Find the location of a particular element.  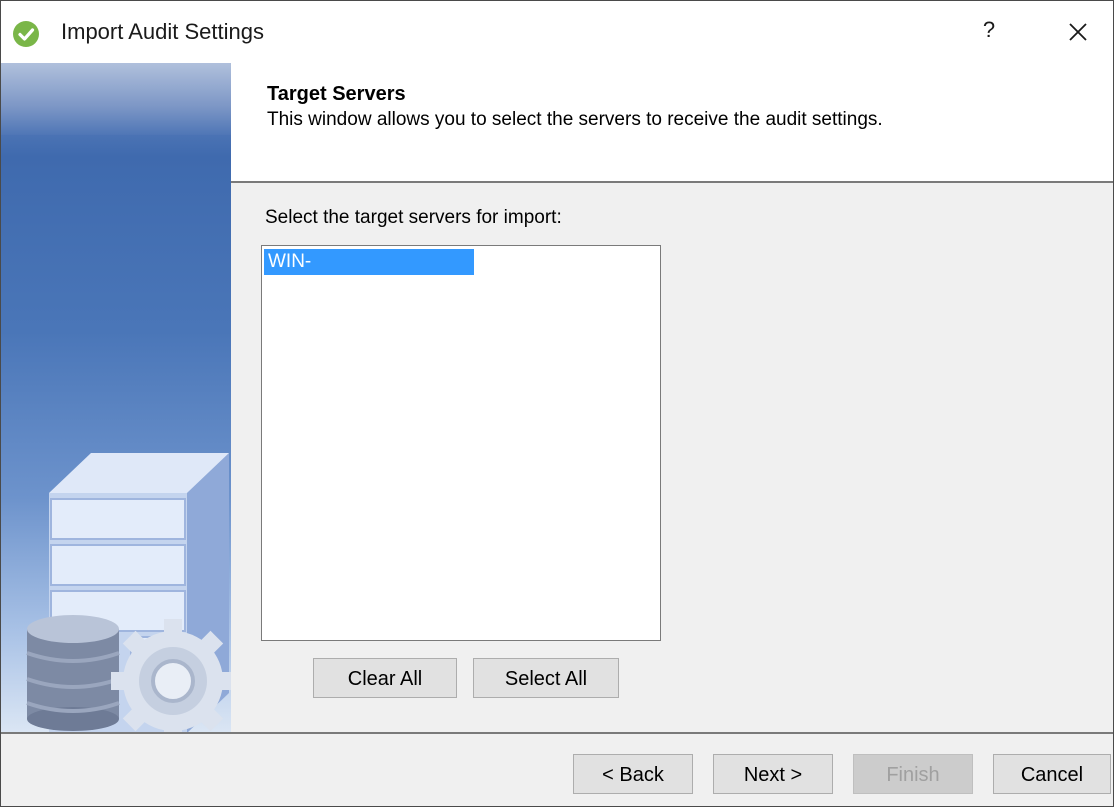

help-button: ? is located at coordinates (989, 32).